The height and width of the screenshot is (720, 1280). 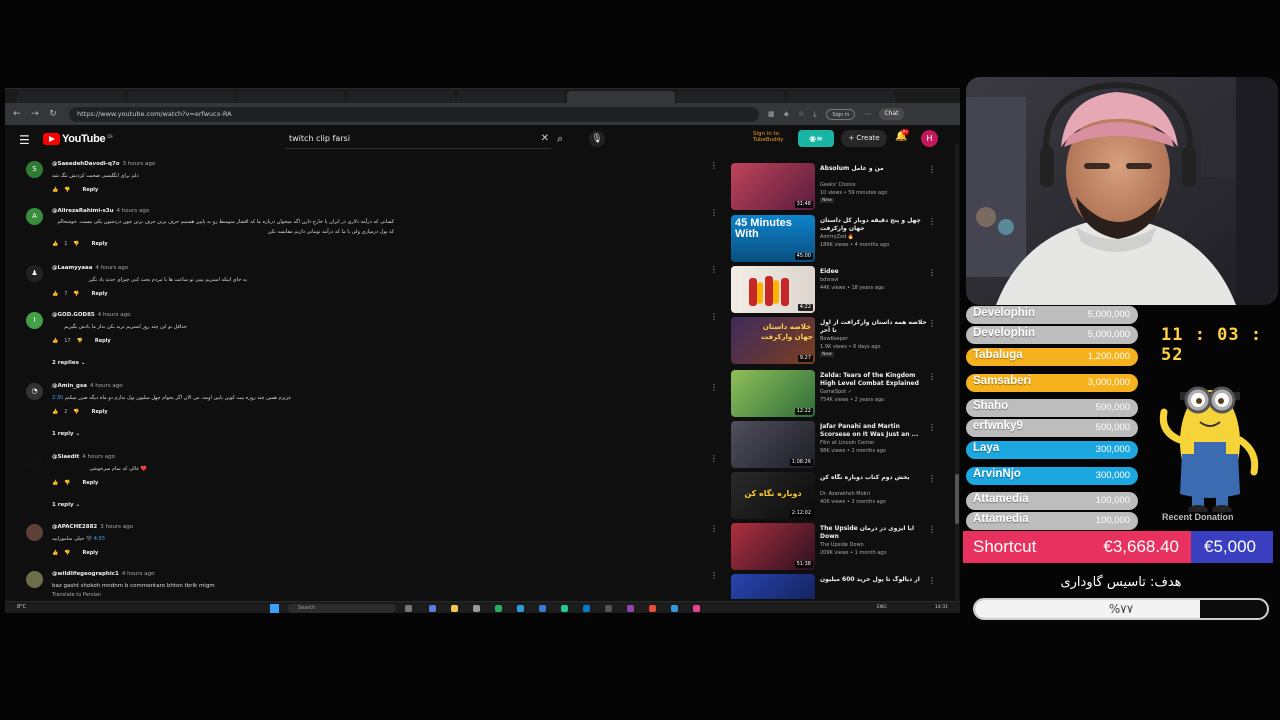 What do you see at coordinates (103, 574) in the screenshot?
I see `comment-author: @wildlifegeographic1 4 hours ago` at bounding box center [103, 574].